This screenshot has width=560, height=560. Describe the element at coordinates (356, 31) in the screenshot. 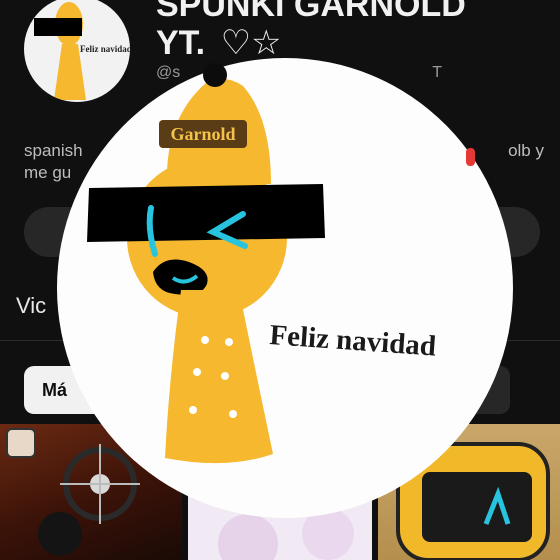

I see `channel-title: SPUNKI GARNOLD YT. ♡☆` at that location.